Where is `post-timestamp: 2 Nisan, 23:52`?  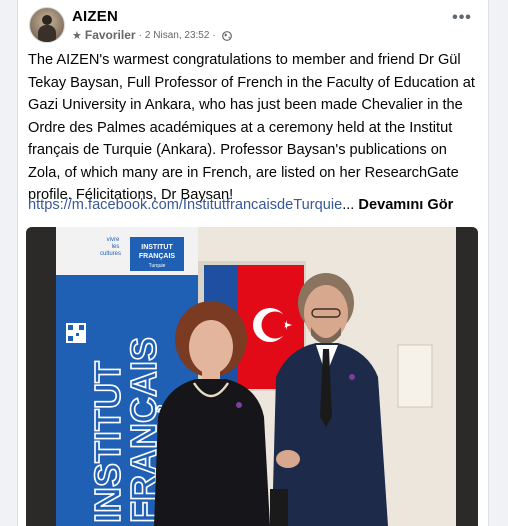 post-timestamp: 2 Nisan, 23:52 is located at coordinates (177, 35).